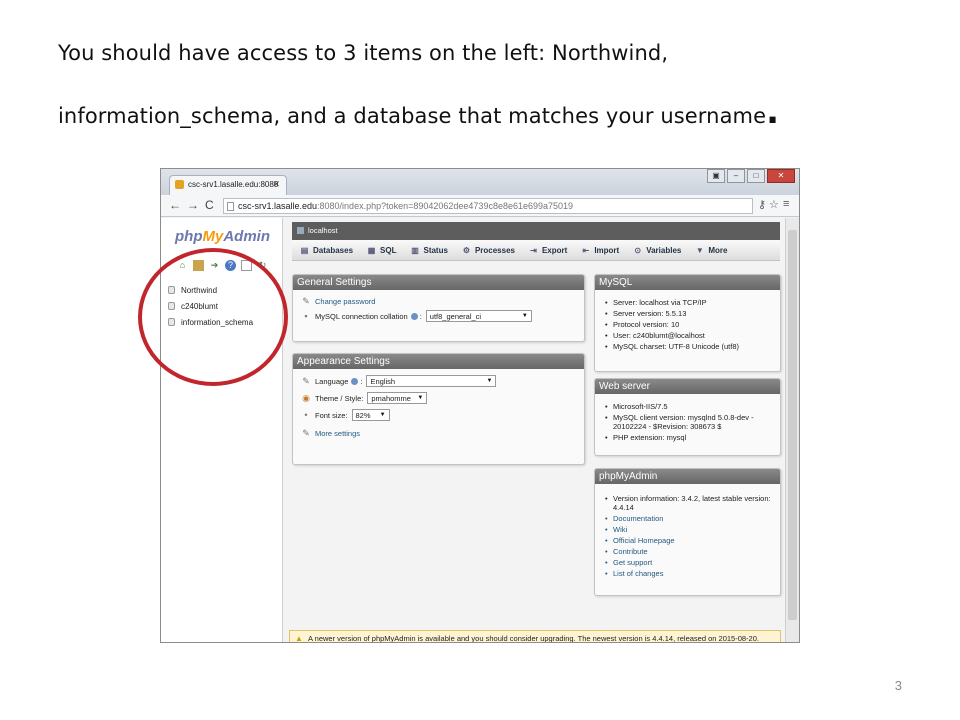  I want to click on gear-icon: ⚙, so click(466, 250).